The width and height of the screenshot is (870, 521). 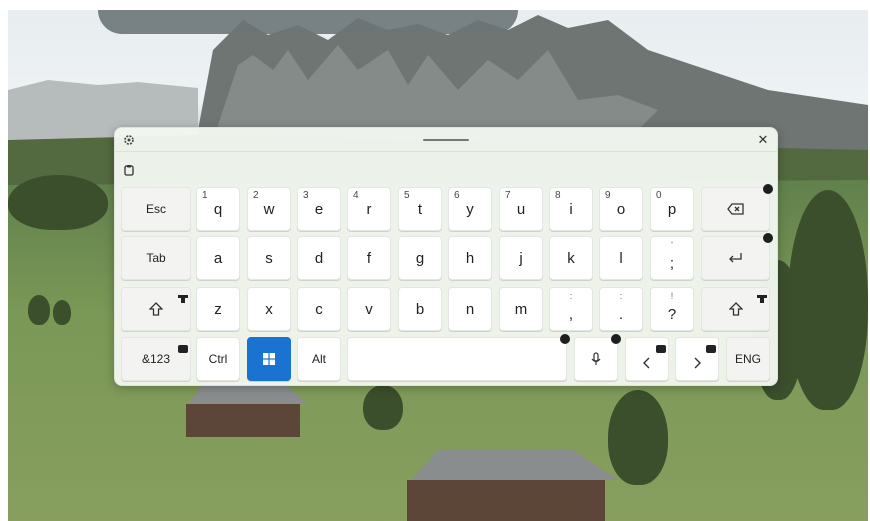 What do you see at coordinates (420, 258) in the screenshot?
I see `key-g: g` at bounding box center [420, 258].